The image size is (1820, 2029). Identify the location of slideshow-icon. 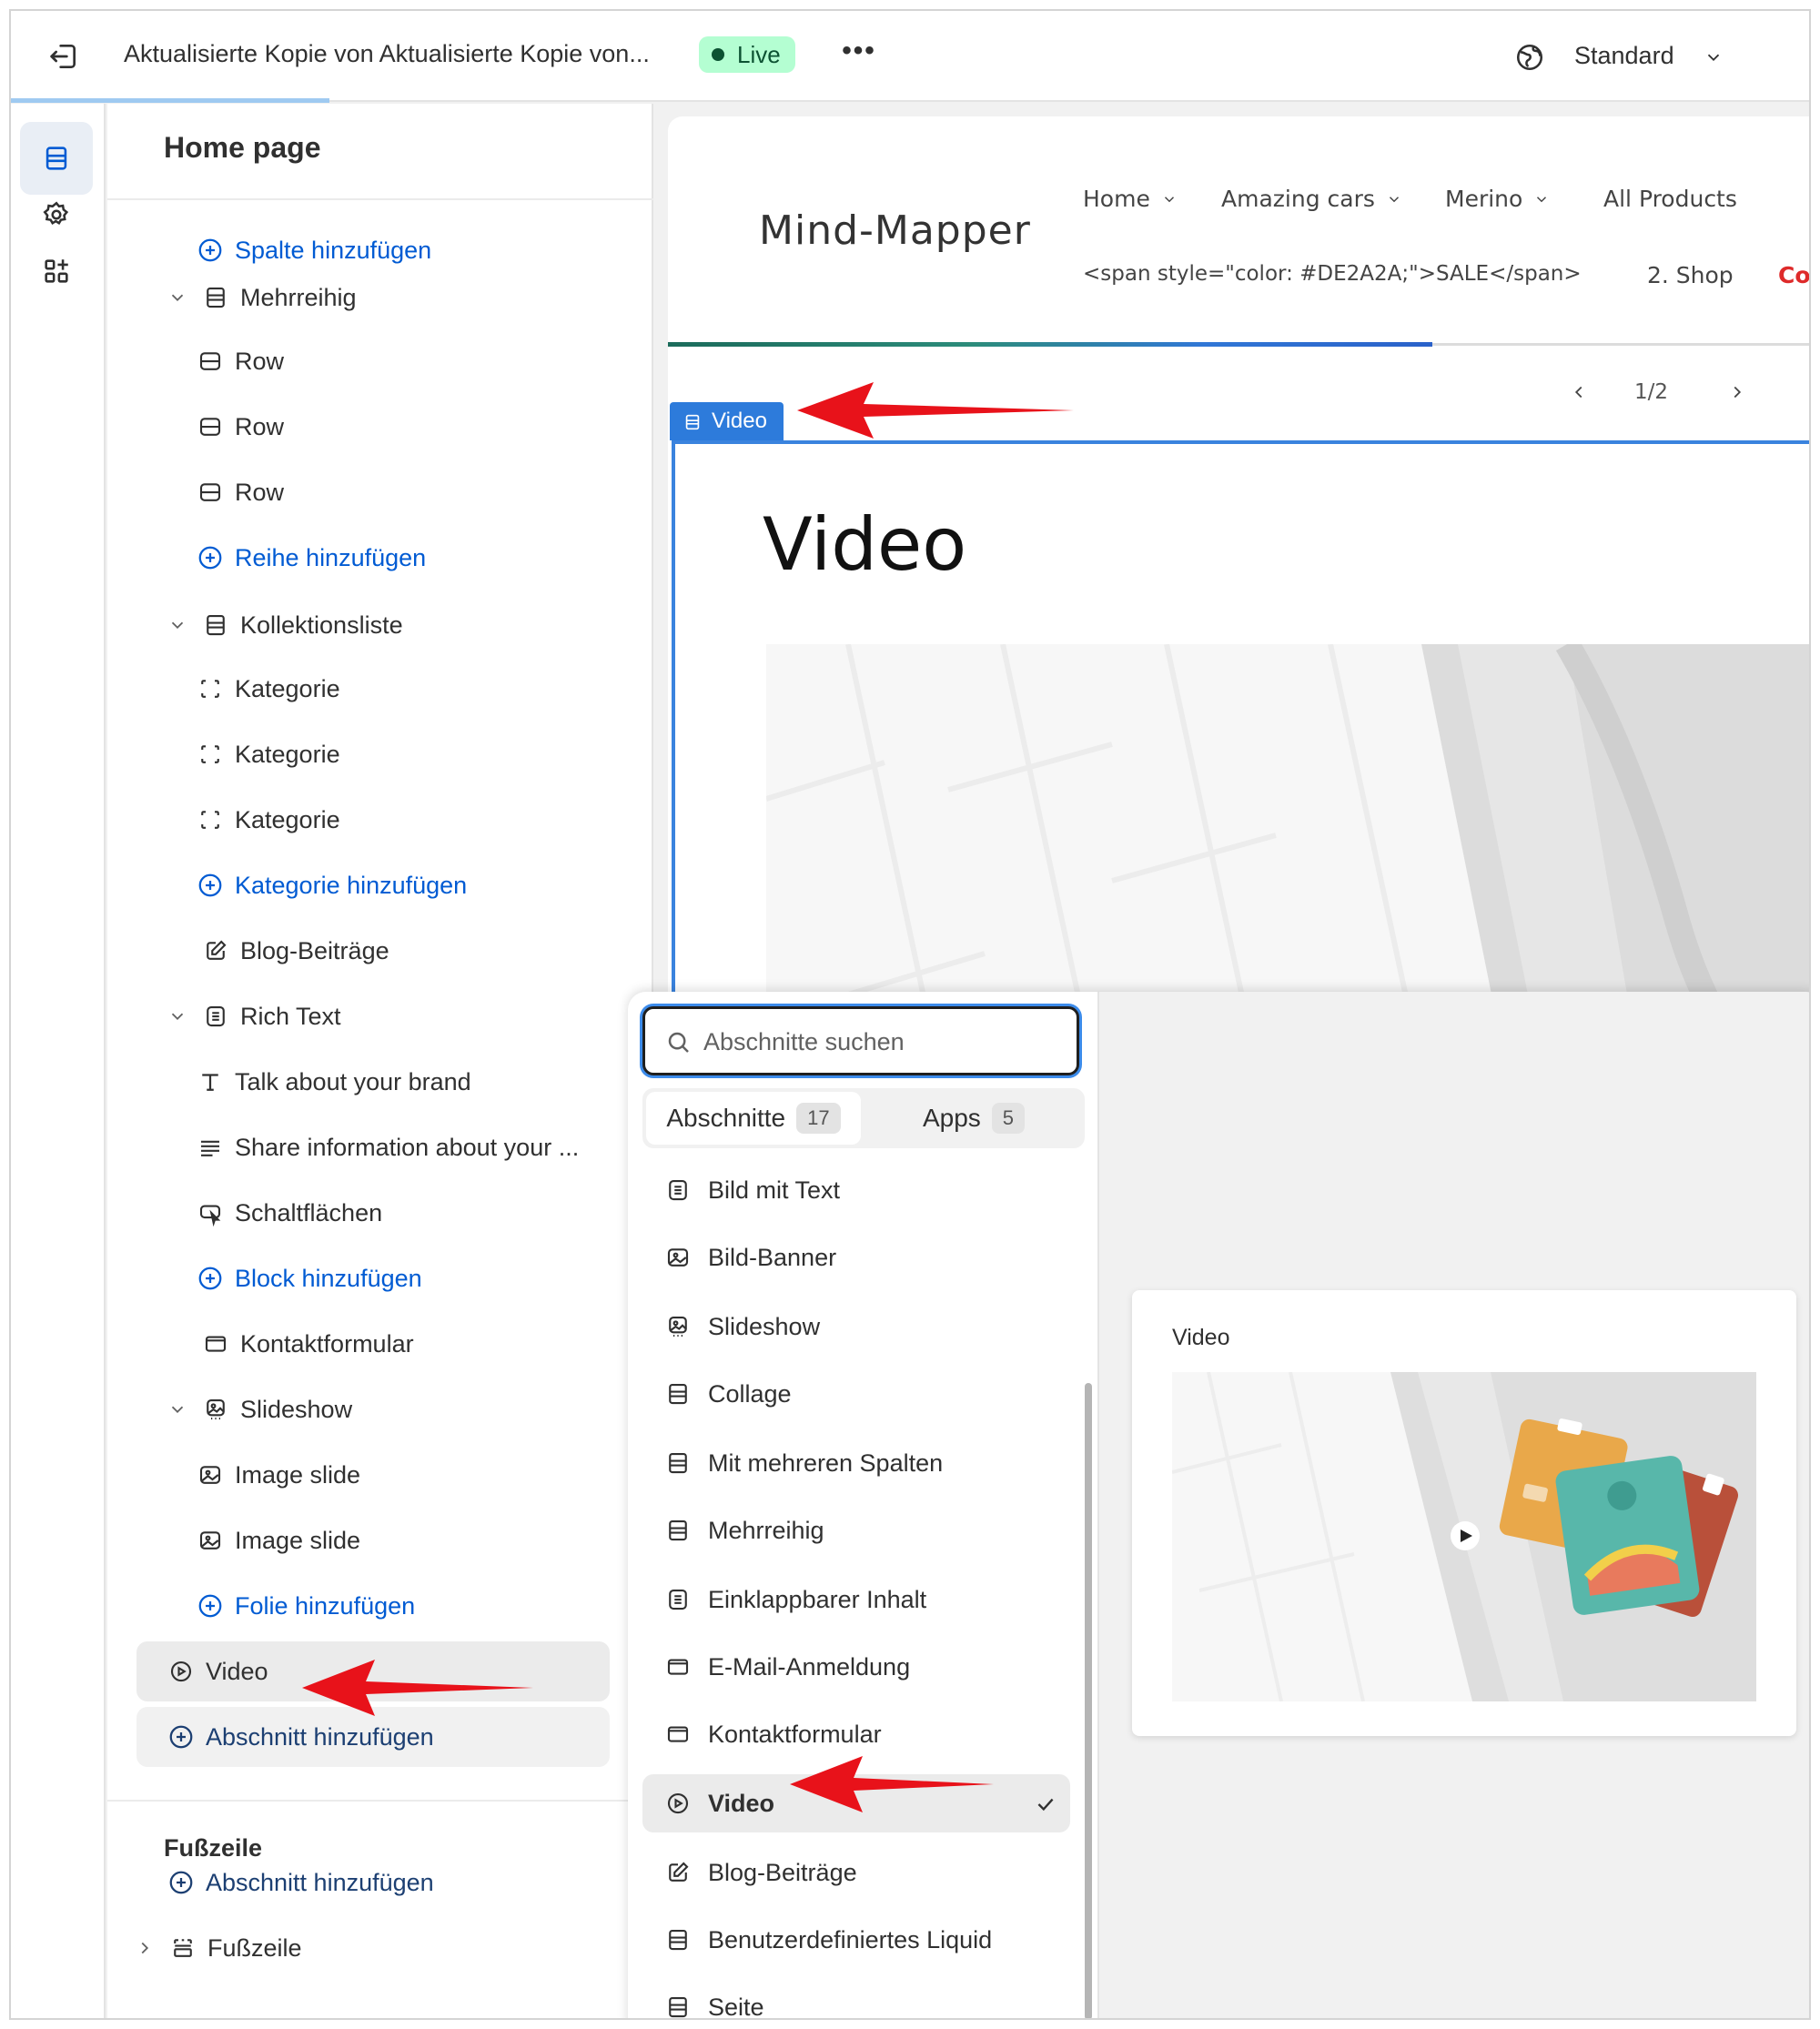
(216, 1409).